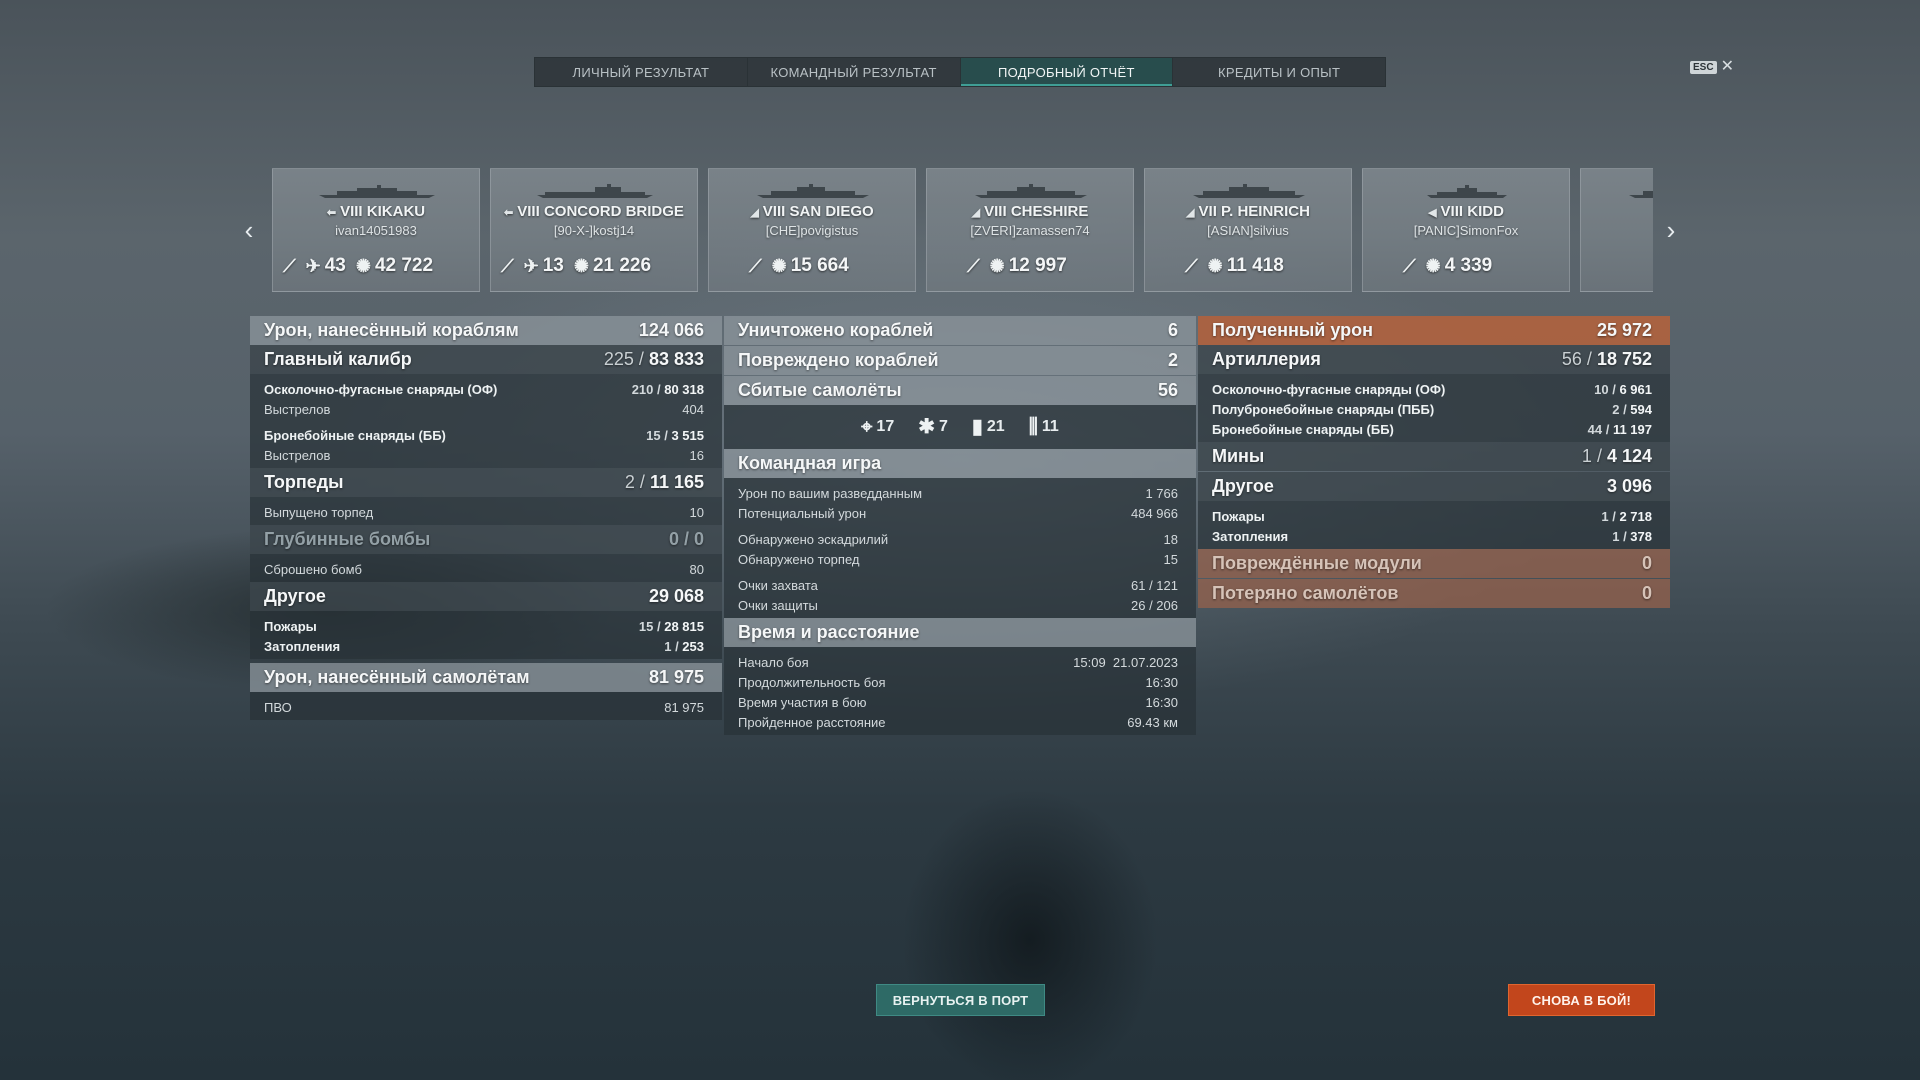 The width and height of the screenshot is (1920, 1080). I want to click on he-shots-row: Выстрелов 404, so click(484, 409).